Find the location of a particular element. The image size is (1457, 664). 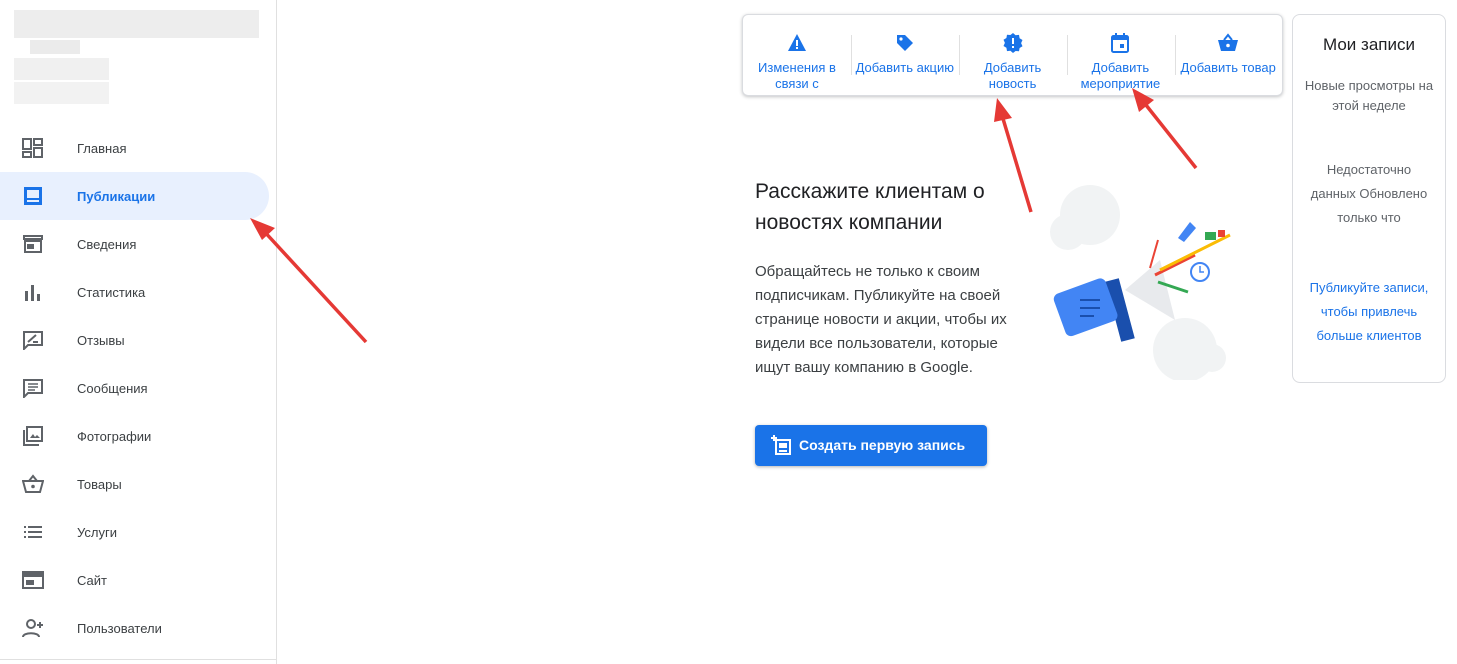

add-post-icon is located at coordinates (781, 445).